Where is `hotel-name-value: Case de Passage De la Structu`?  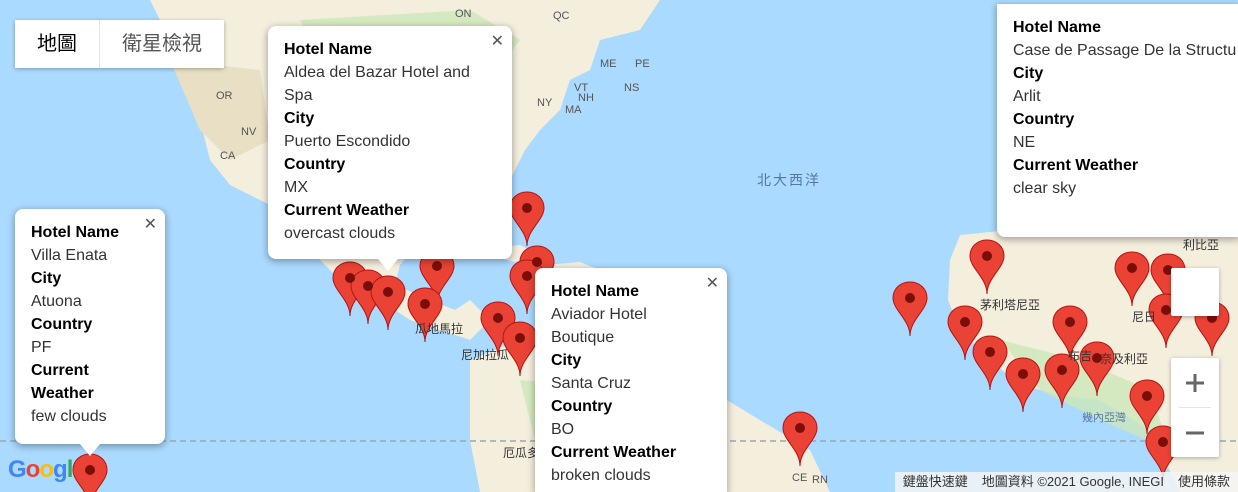 hotel-name-value: Case de Passage De la Structu is located at coordinates (1125, 50).